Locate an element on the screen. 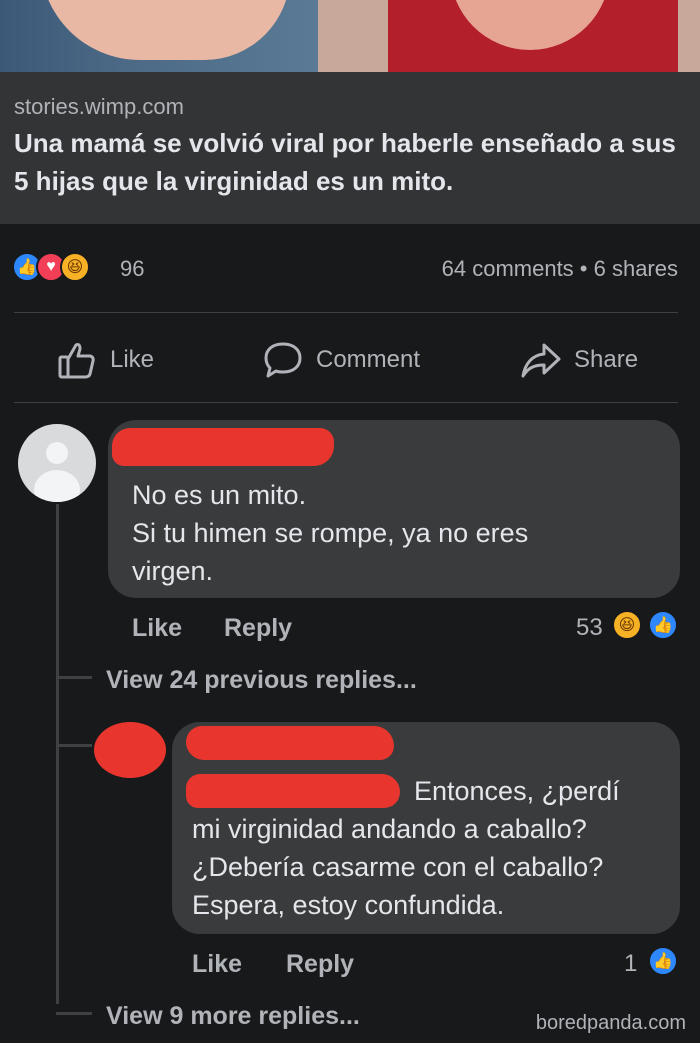 The image size is (700, 1043). comment-text-first-line: Entonces, ¿perdí is located at coordinates (517, 791).